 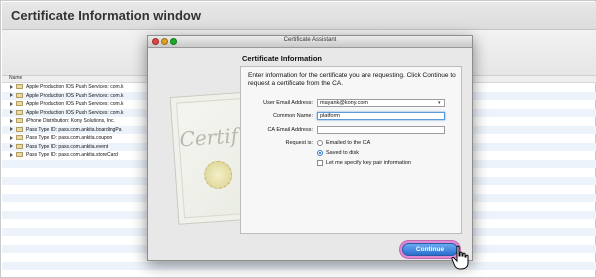 I want to click on banner: Certificate Information window, so click(x=299, y=16).